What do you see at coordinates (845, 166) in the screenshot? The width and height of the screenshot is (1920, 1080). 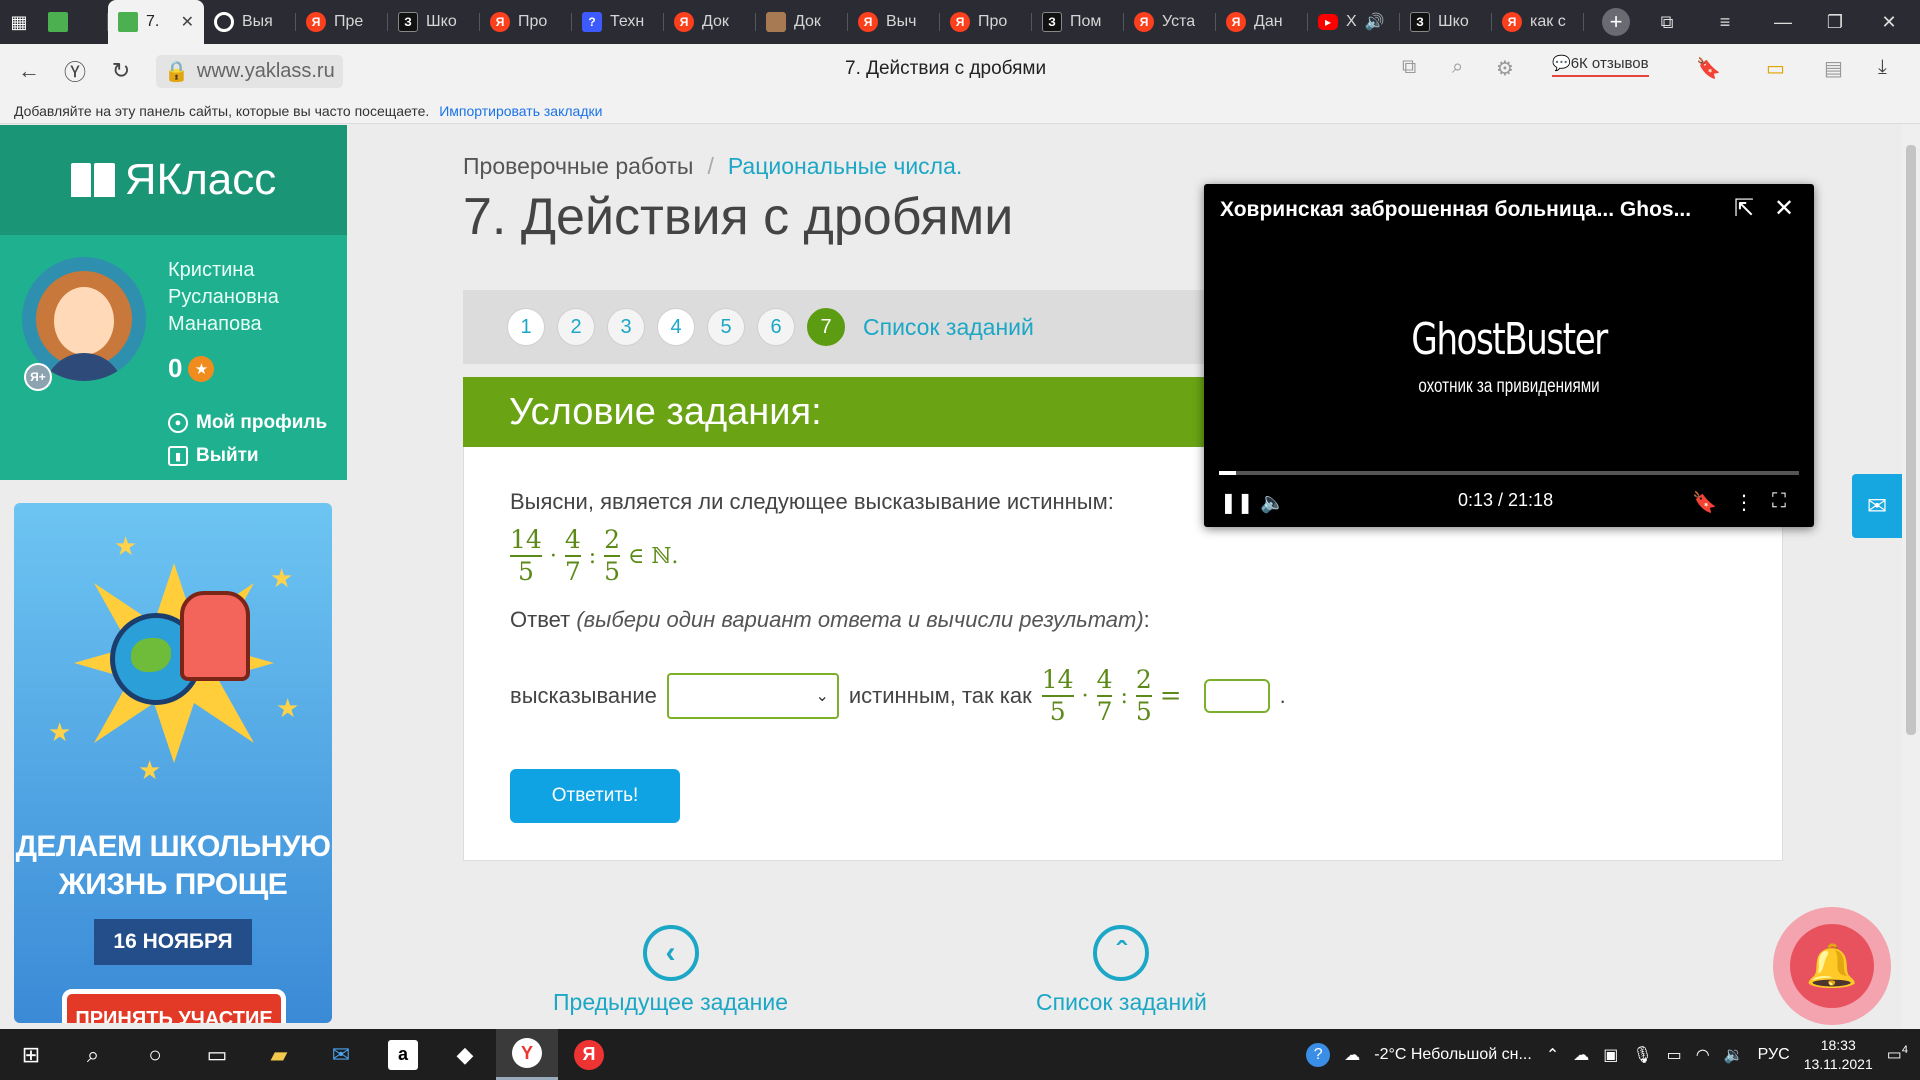 I see `breadcrumb-item: Рациональные числа.` at bounding box center [845, 166].